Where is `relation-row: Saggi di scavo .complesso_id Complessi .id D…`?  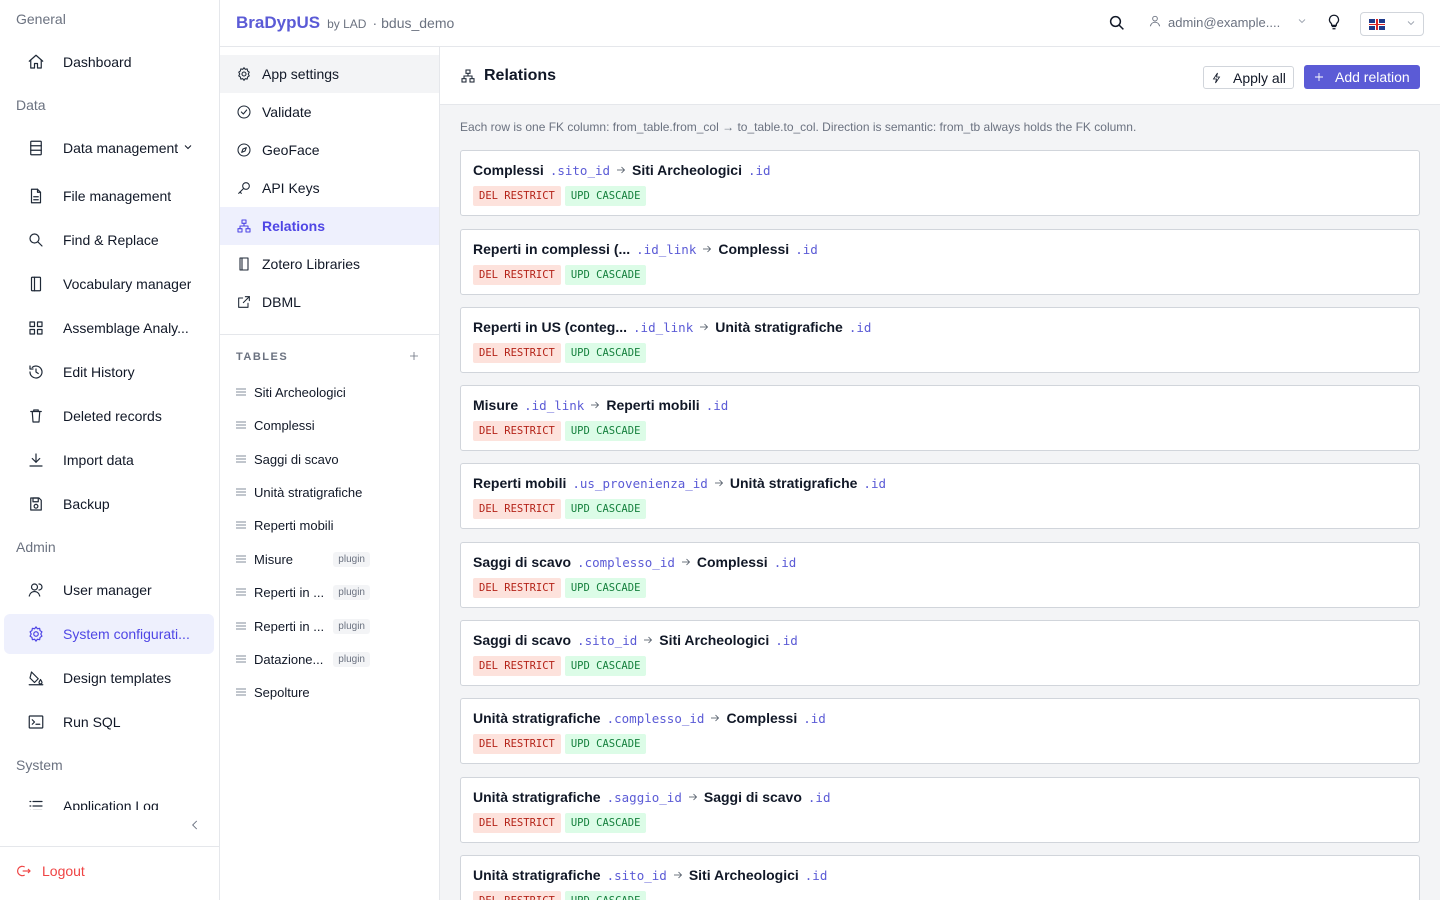
relation-row: Saggi di scavo .complesso_id Complessi .id D… is located at coordinates (940, 575).